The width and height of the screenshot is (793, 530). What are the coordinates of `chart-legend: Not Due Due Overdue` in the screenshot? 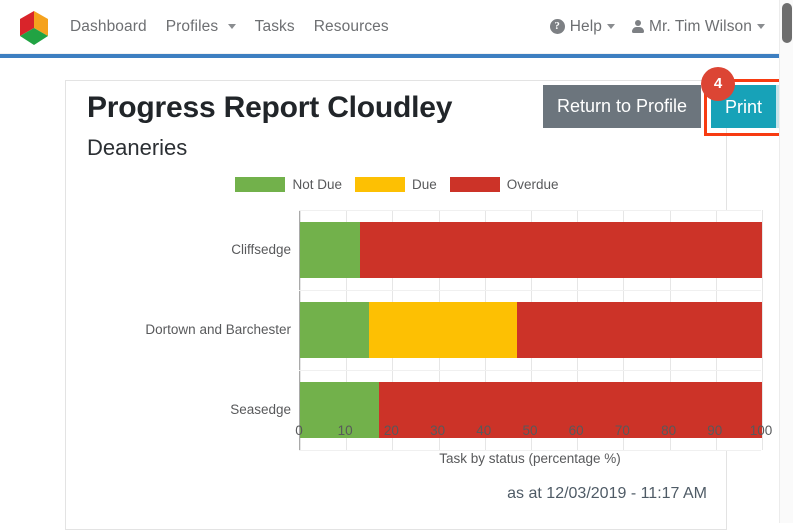 It's located at (397, 184).